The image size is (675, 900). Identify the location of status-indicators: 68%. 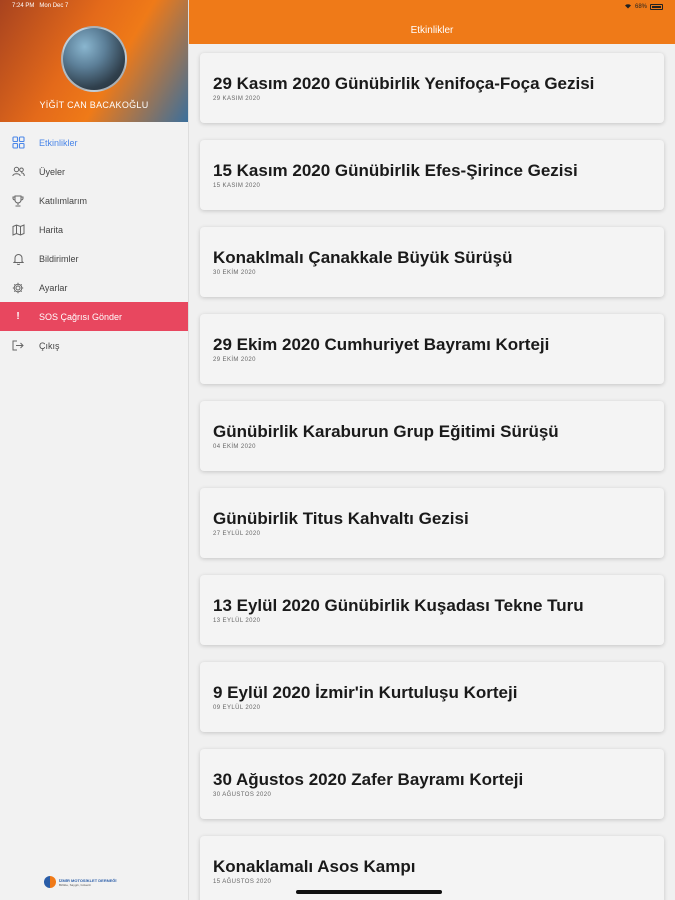
(643, 7).